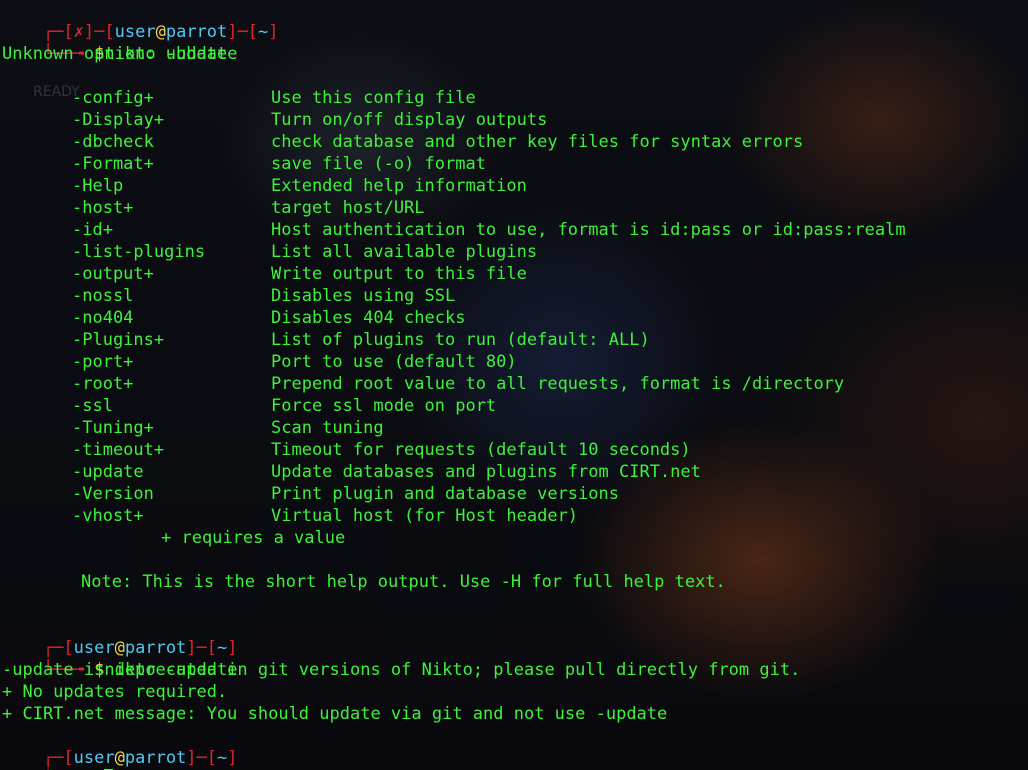 This screenshot has width=1028, height=770. Describe the element at coordinates (113, 274) in the screenshot. I see `option-name: -output+` at that location.